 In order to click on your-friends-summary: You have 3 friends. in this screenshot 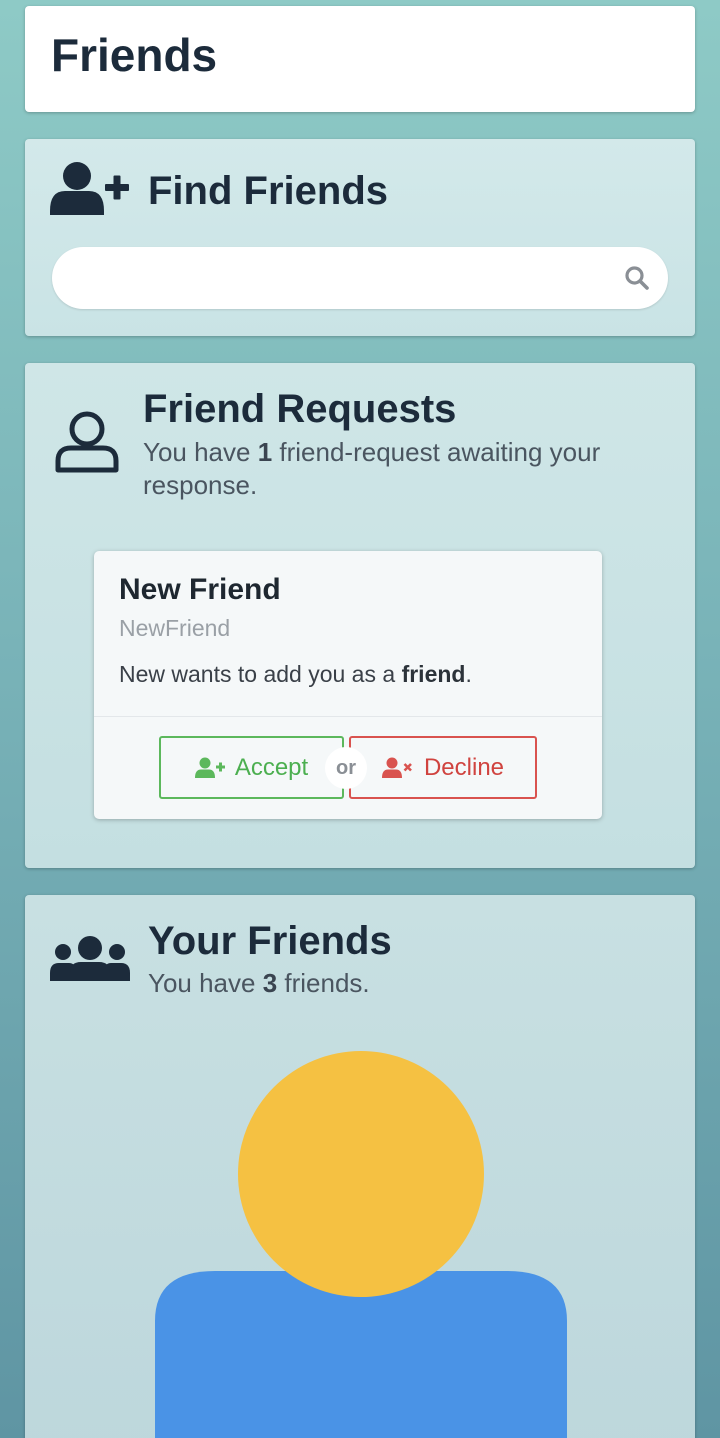, I will do `click(259, 983)`.